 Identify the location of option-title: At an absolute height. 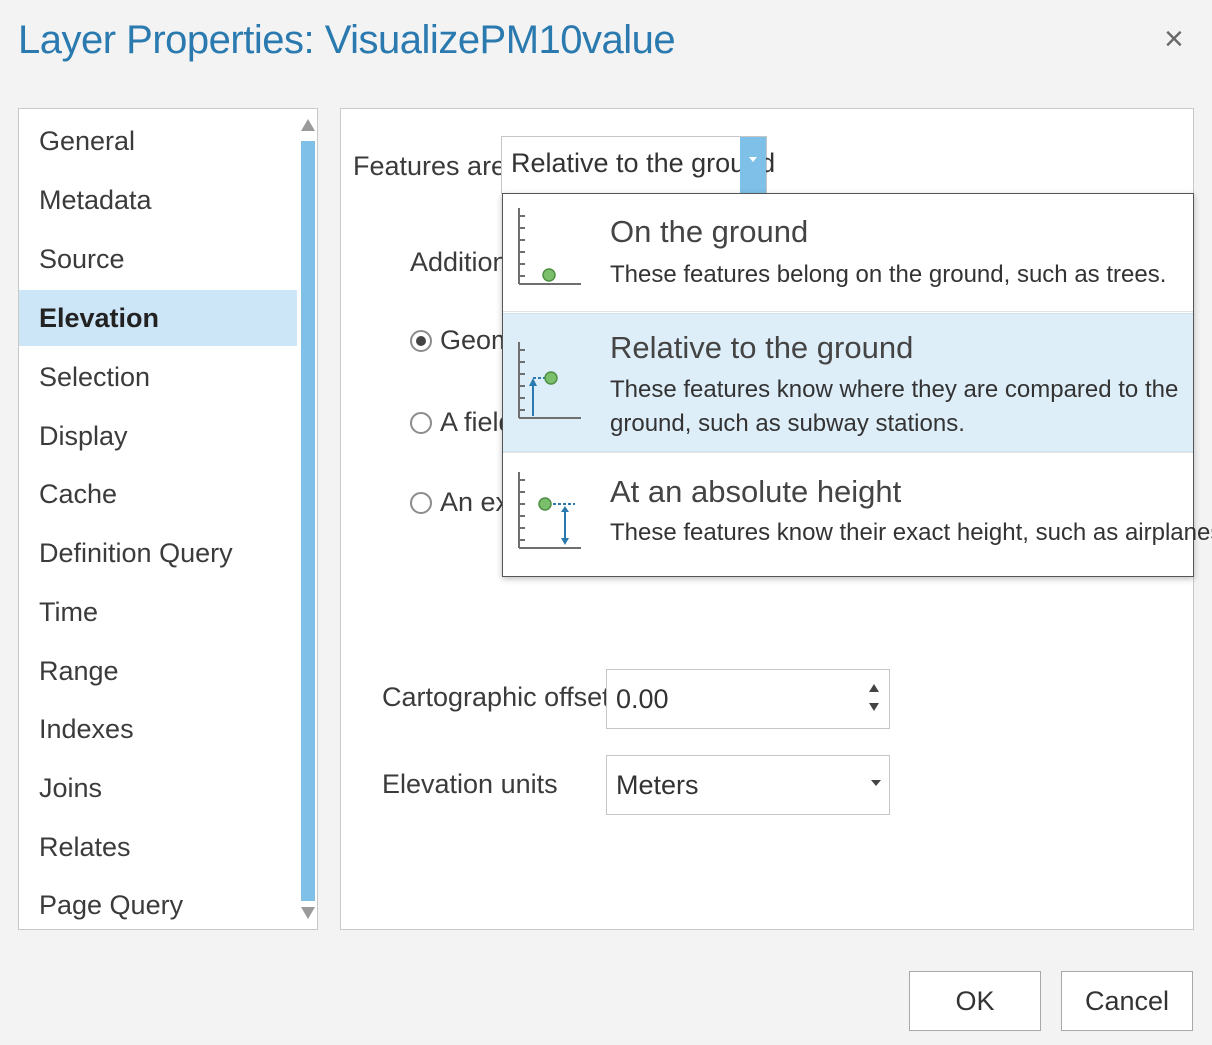
(756, 491).